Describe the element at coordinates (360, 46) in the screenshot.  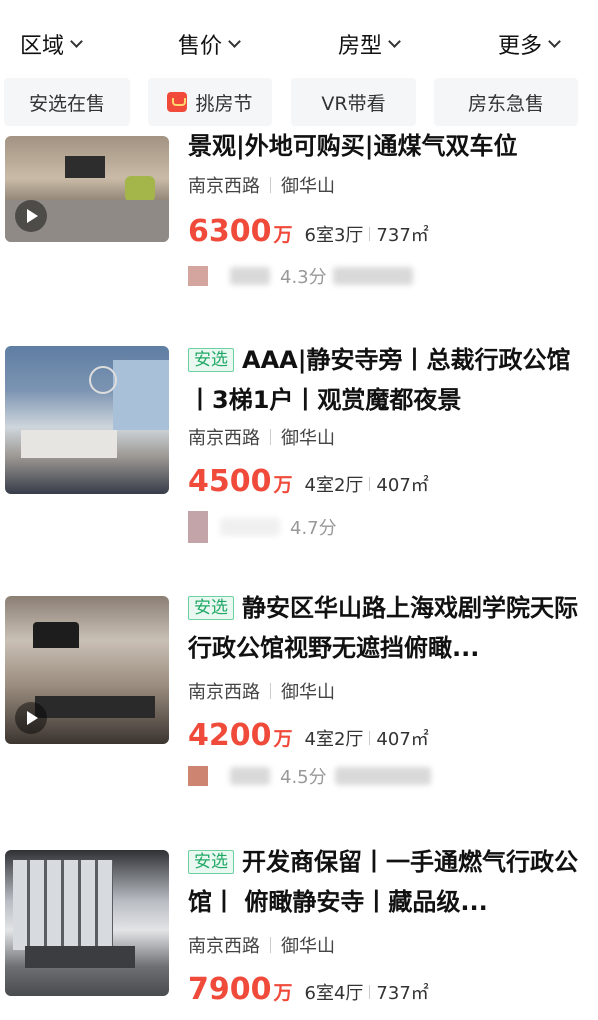
I see `filter-layout-label: 房型` at that location.